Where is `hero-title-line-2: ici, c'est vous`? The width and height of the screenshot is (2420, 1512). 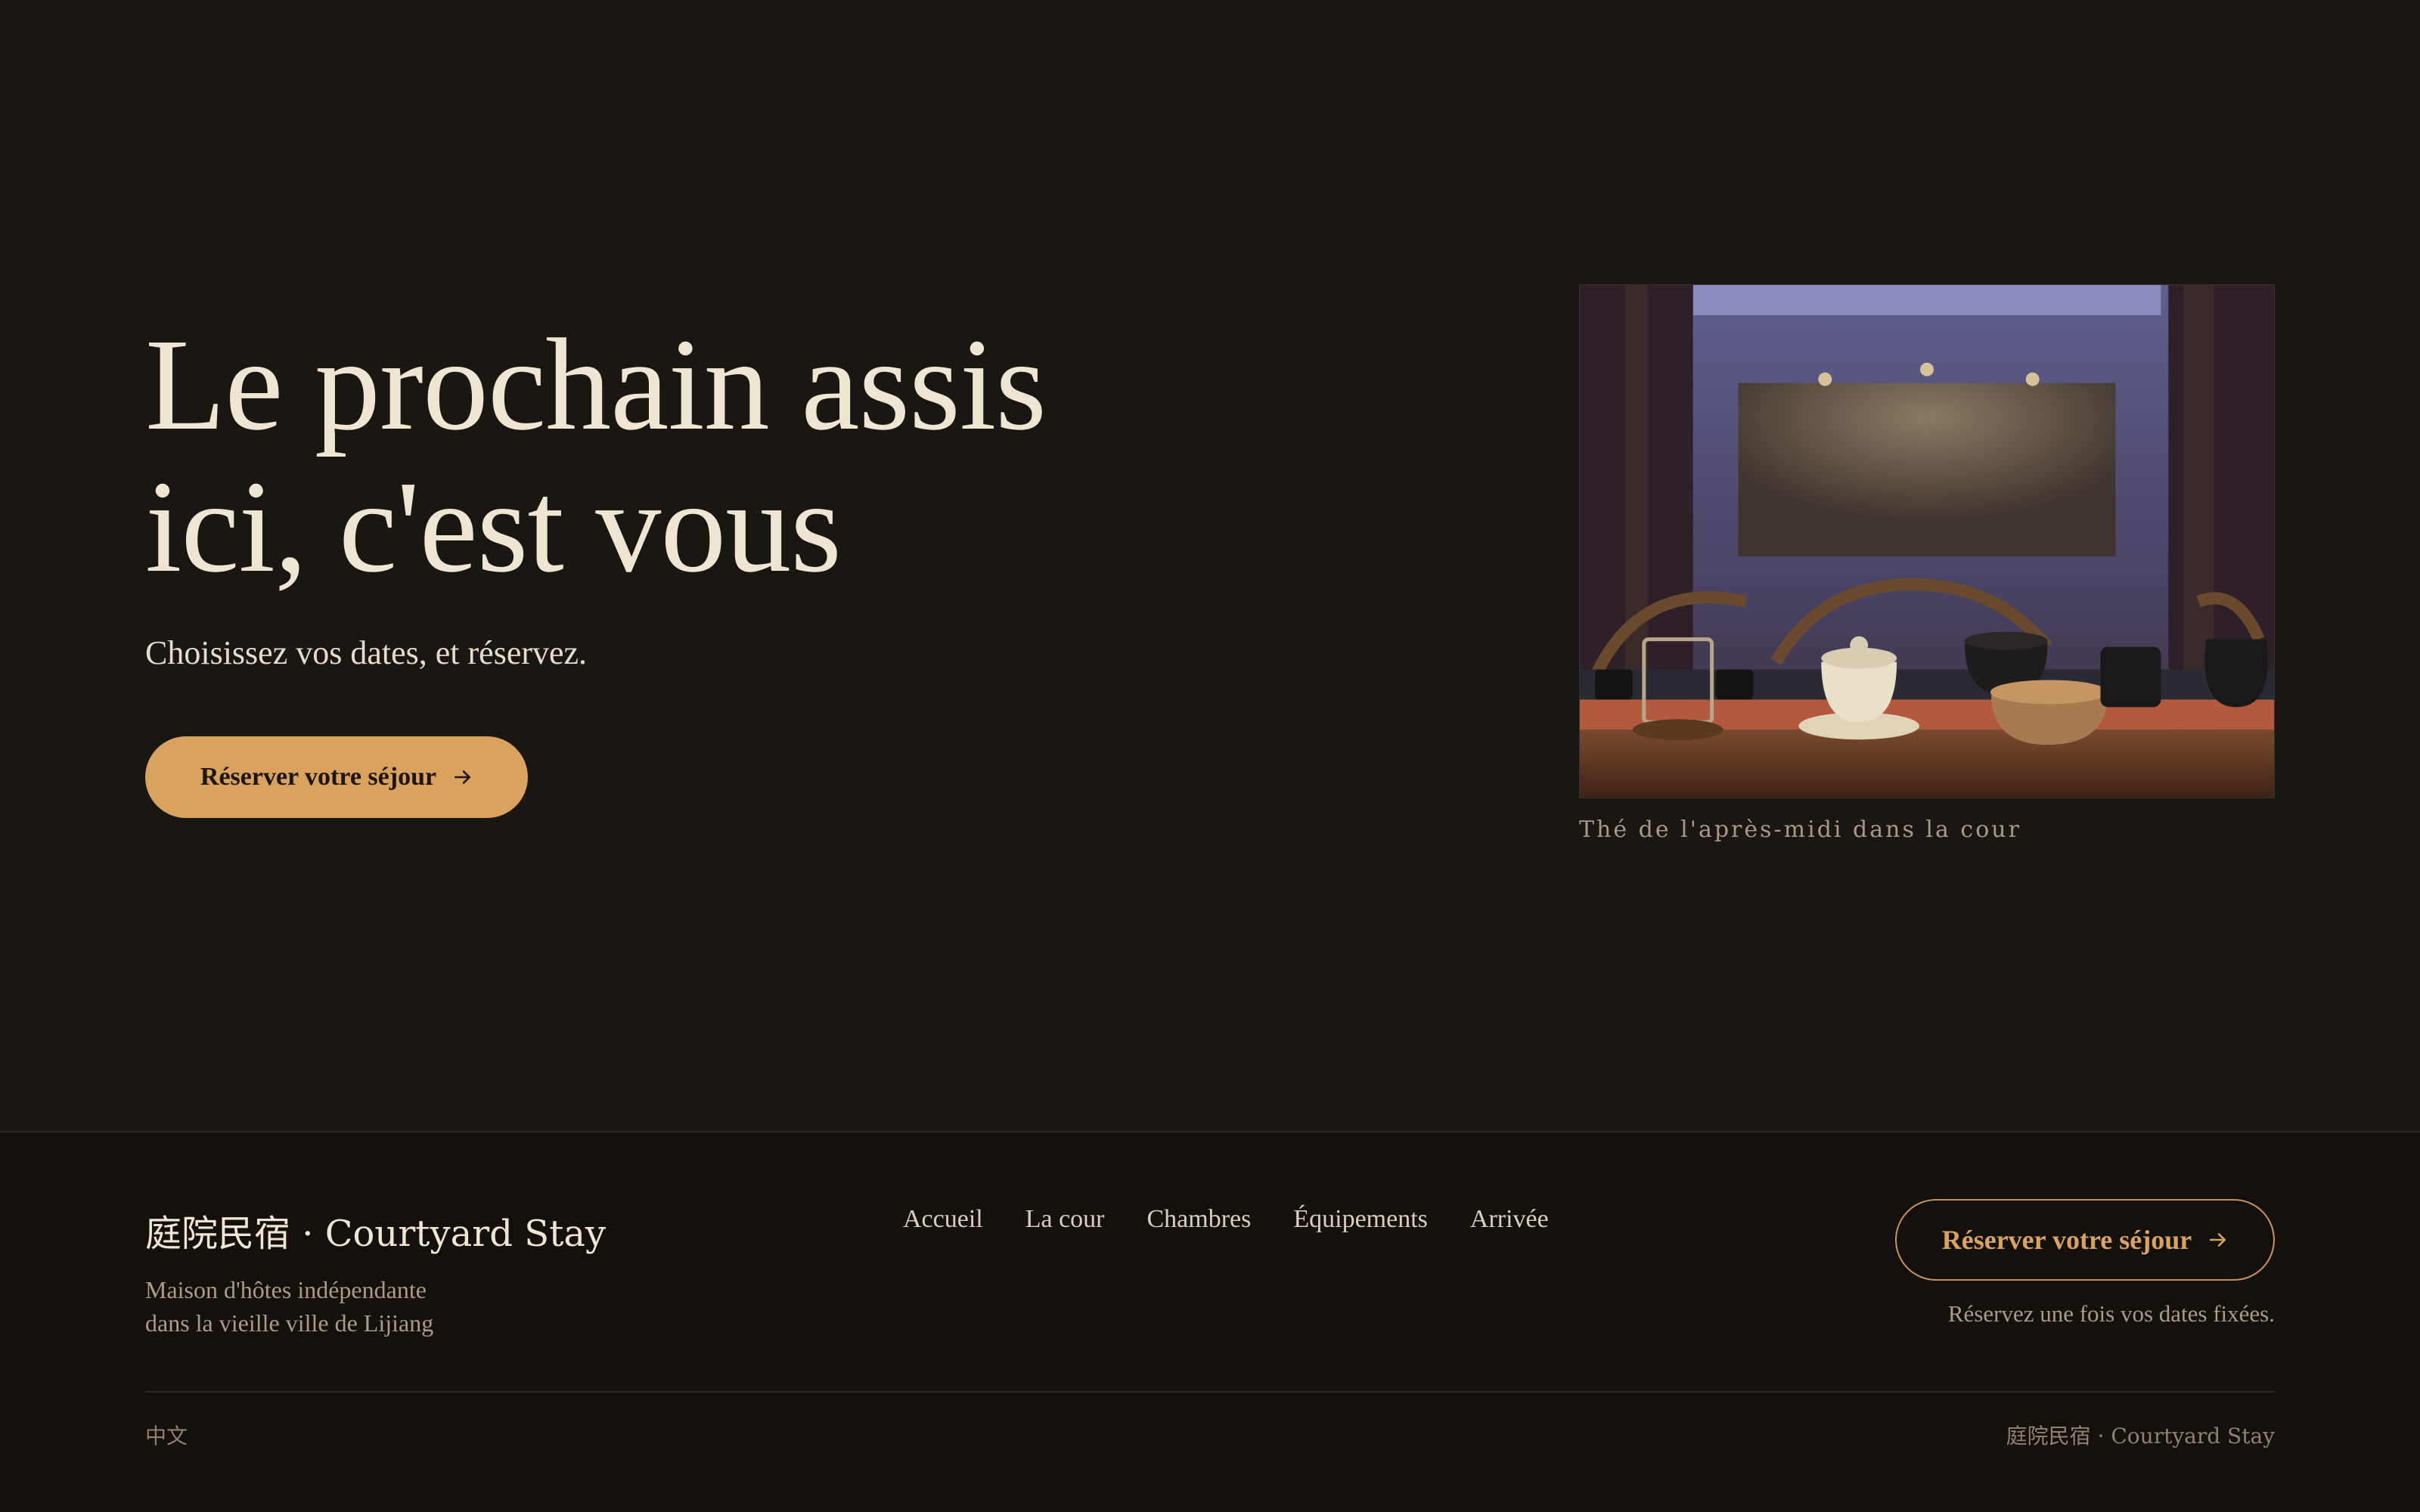 hero-title-line-2: ici, c'est vous is located at coordinates (493, 527).